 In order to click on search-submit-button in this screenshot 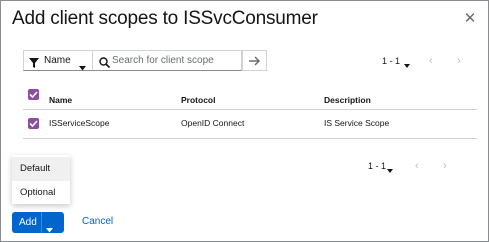, I will do `click(254, 60)`.